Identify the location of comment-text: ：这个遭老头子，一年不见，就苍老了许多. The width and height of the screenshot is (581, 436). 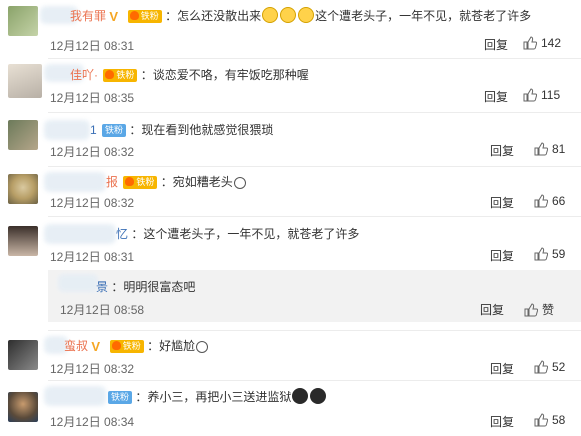
(245, 234).